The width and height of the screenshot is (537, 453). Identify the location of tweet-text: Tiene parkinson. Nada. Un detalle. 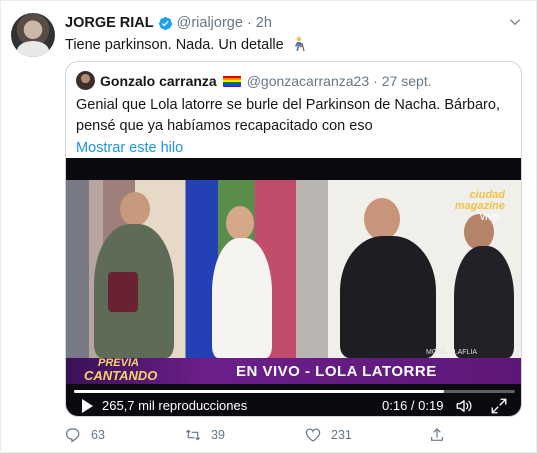
(186, 44).